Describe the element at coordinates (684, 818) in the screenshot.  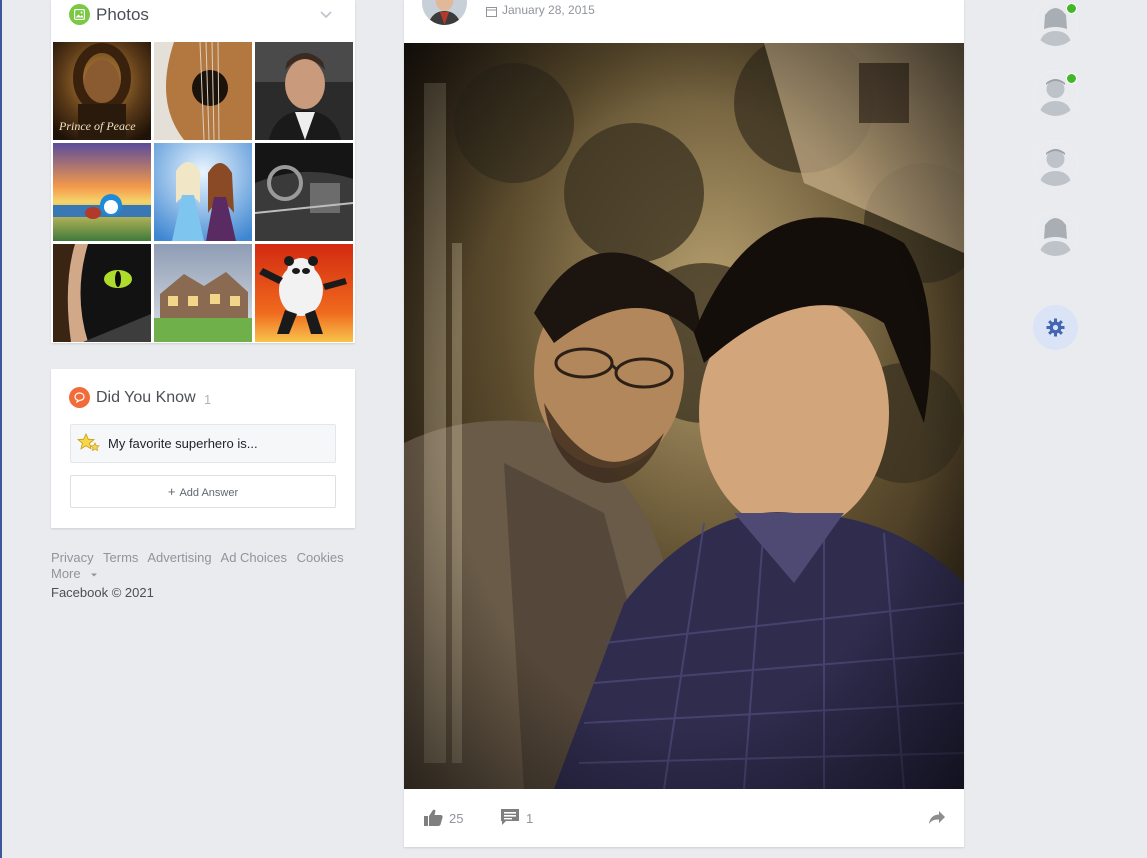
I see `post-actions: 25 1` at that location.